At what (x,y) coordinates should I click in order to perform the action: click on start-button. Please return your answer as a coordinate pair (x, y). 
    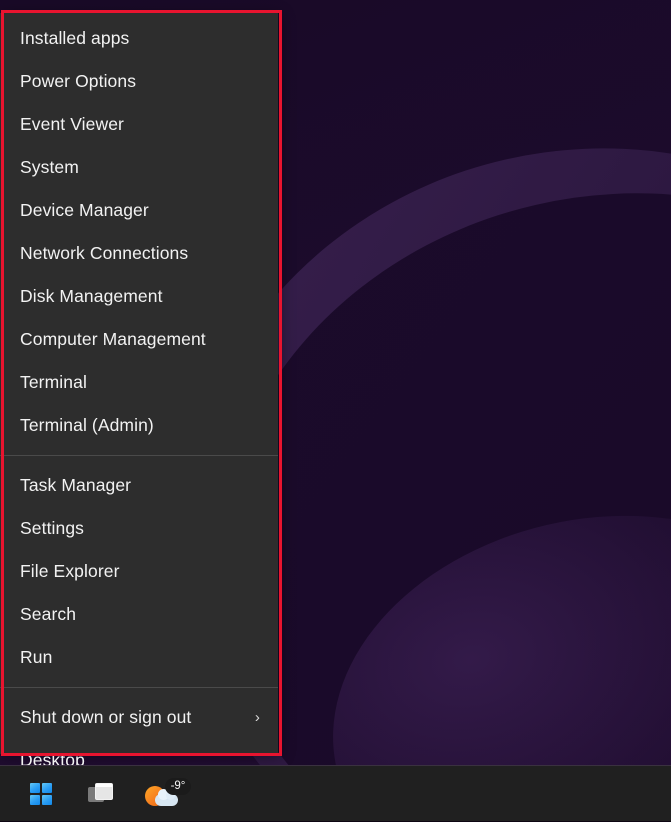
    Looking at the image, I should click on (41, 794).